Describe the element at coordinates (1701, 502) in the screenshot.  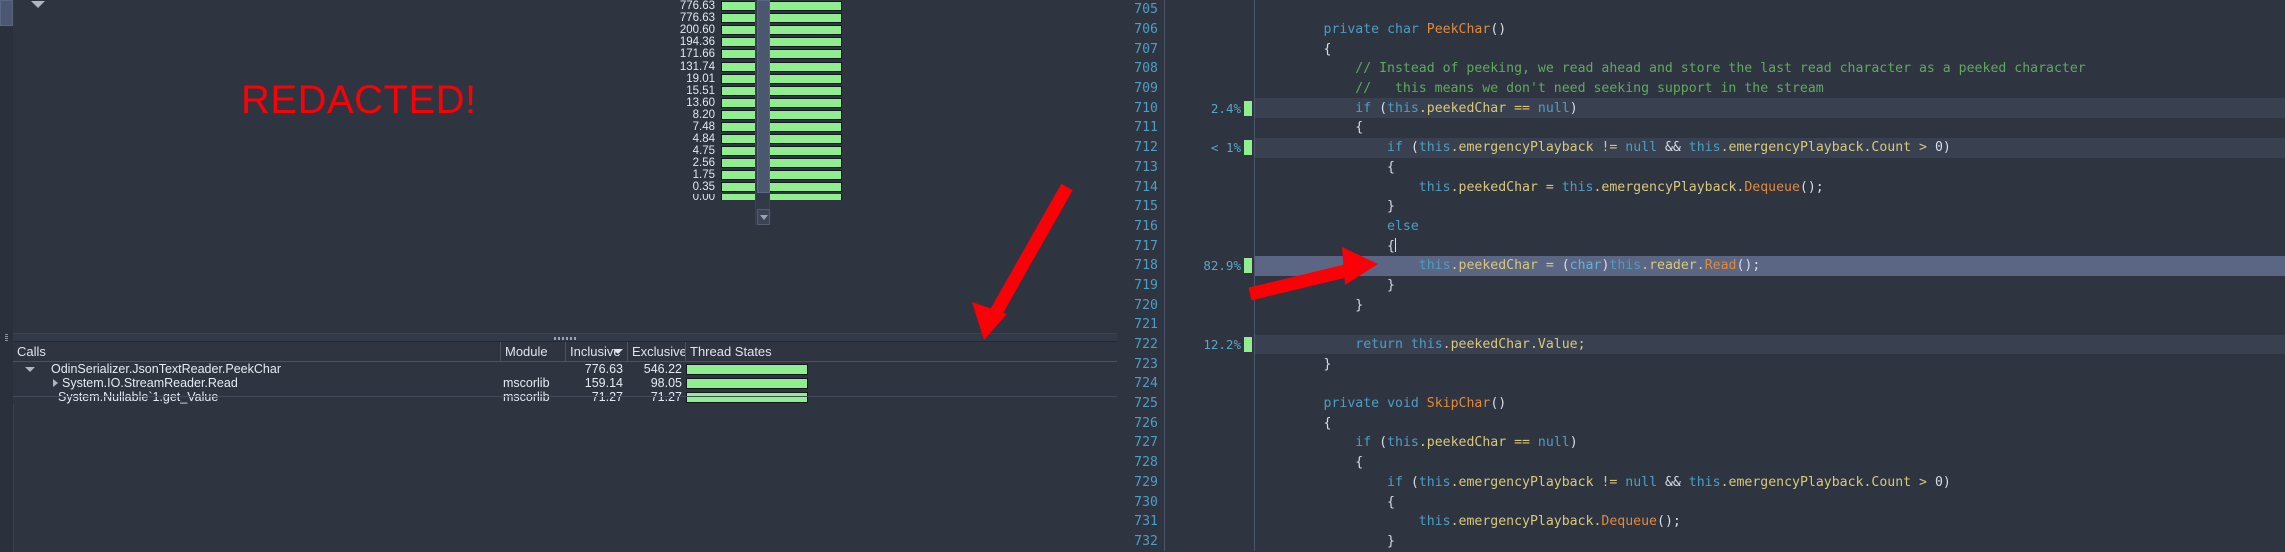
I see `code-line: 730 {` at that location.